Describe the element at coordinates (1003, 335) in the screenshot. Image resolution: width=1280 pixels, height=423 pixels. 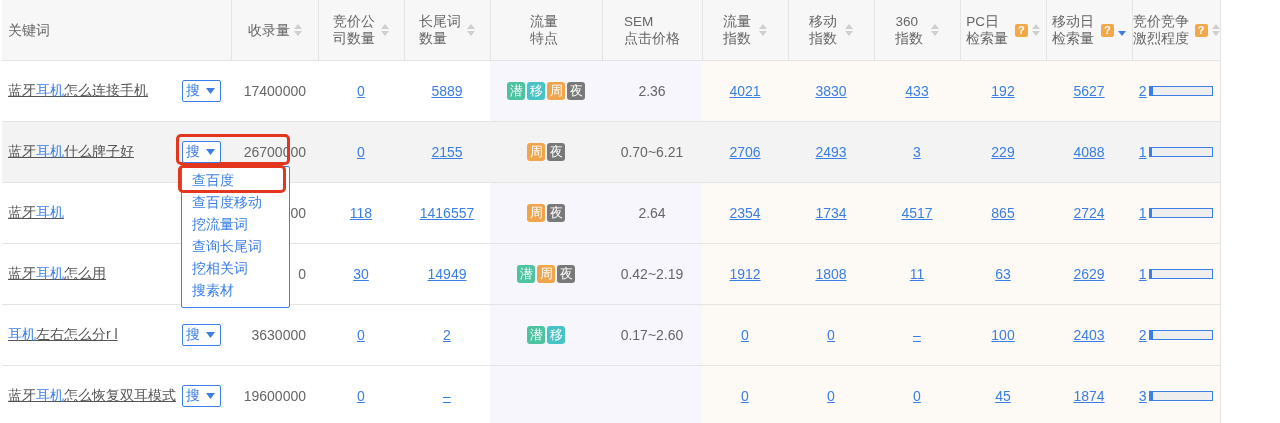
I see `table-link: 100` at that location.